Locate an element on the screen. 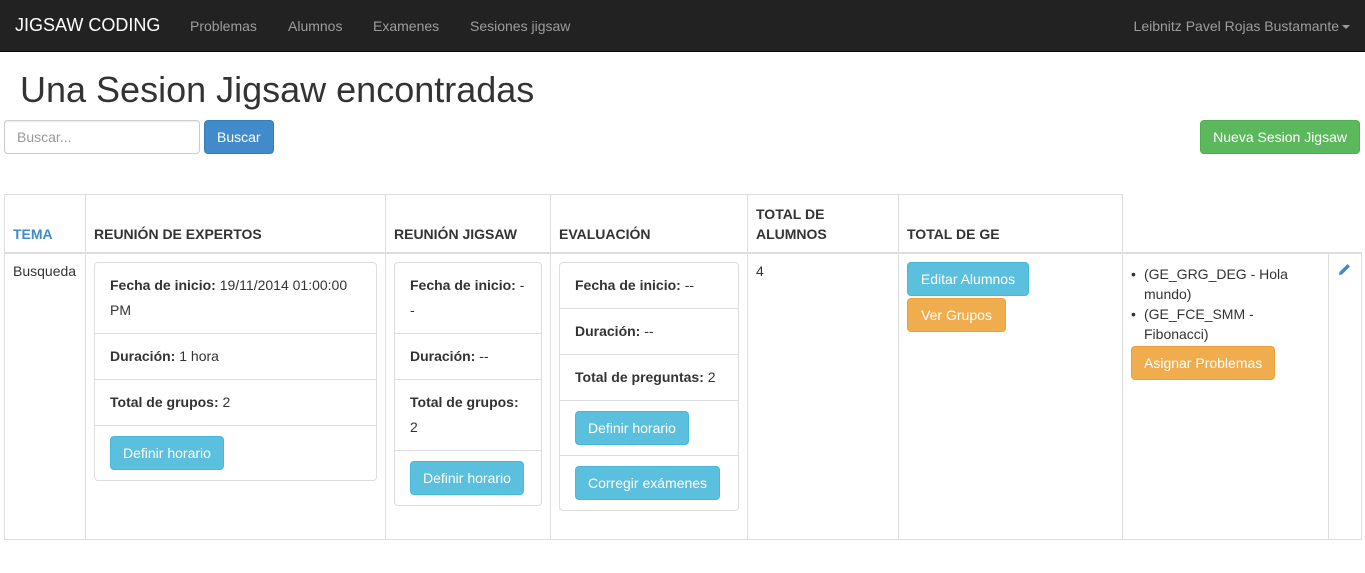 The image size is (1365, 573). new-session-button: Nueva Sesion Jigsaw is located at coordinates (1280, 137).